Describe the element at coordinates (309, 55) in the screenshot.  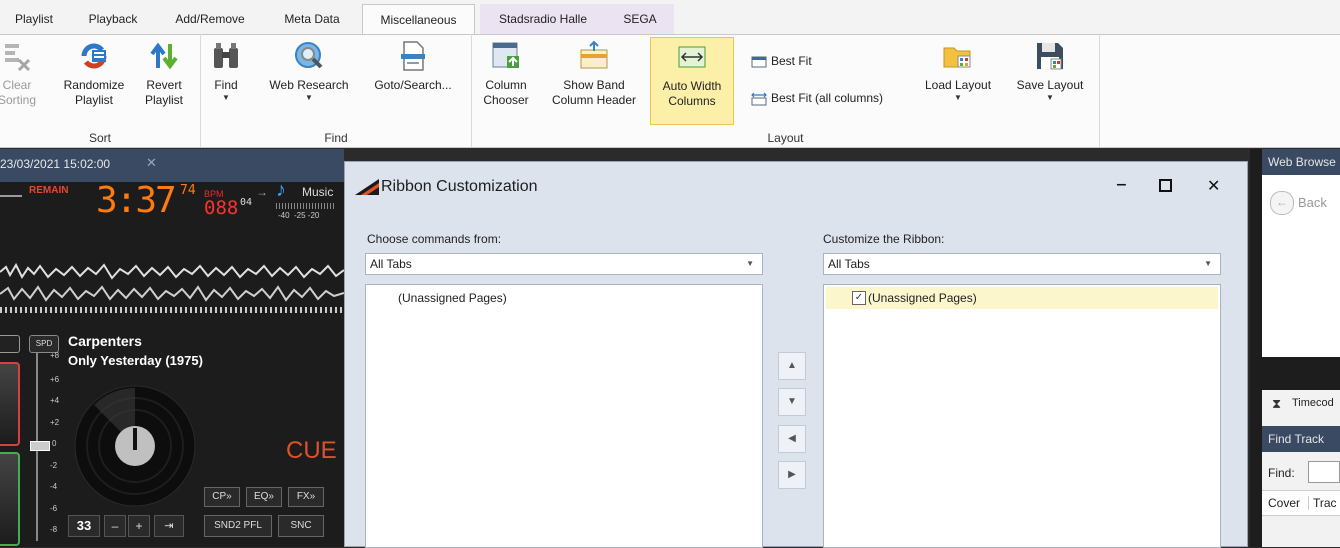
I see `globe-search-icon` at that location.